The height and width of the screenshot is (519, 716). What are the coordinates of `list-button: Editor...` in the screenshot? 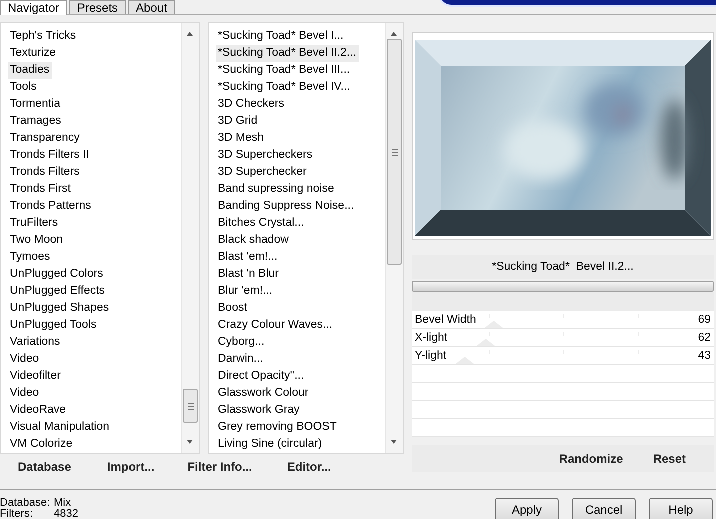 It's located at (309, 467).